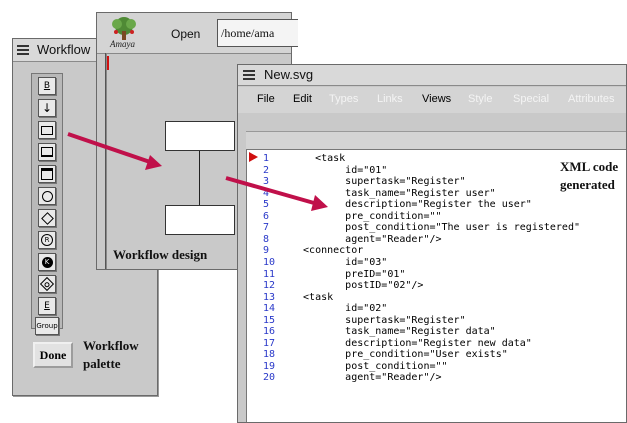  Describe the element at coordinates (197, 171) in the screenshot. I see `annotation-arrows` at that location.